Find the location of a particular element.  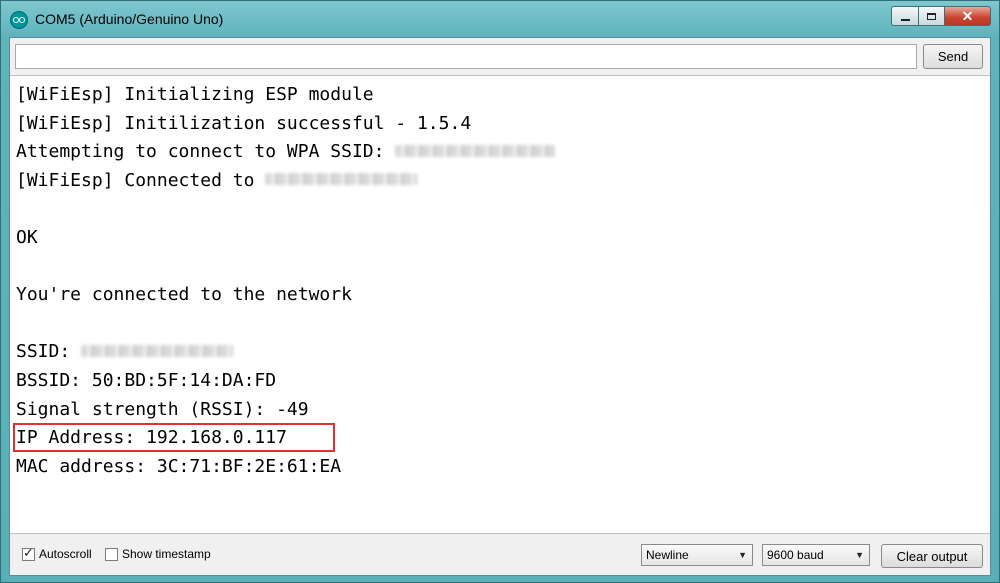

console-line: [WiFiEsp] Initializing ESP module is located at coordinates (195, 95).